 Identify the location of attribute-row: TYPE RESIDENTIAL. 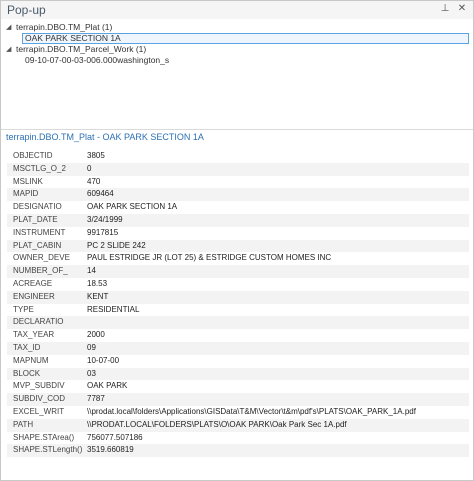
(238, 310).